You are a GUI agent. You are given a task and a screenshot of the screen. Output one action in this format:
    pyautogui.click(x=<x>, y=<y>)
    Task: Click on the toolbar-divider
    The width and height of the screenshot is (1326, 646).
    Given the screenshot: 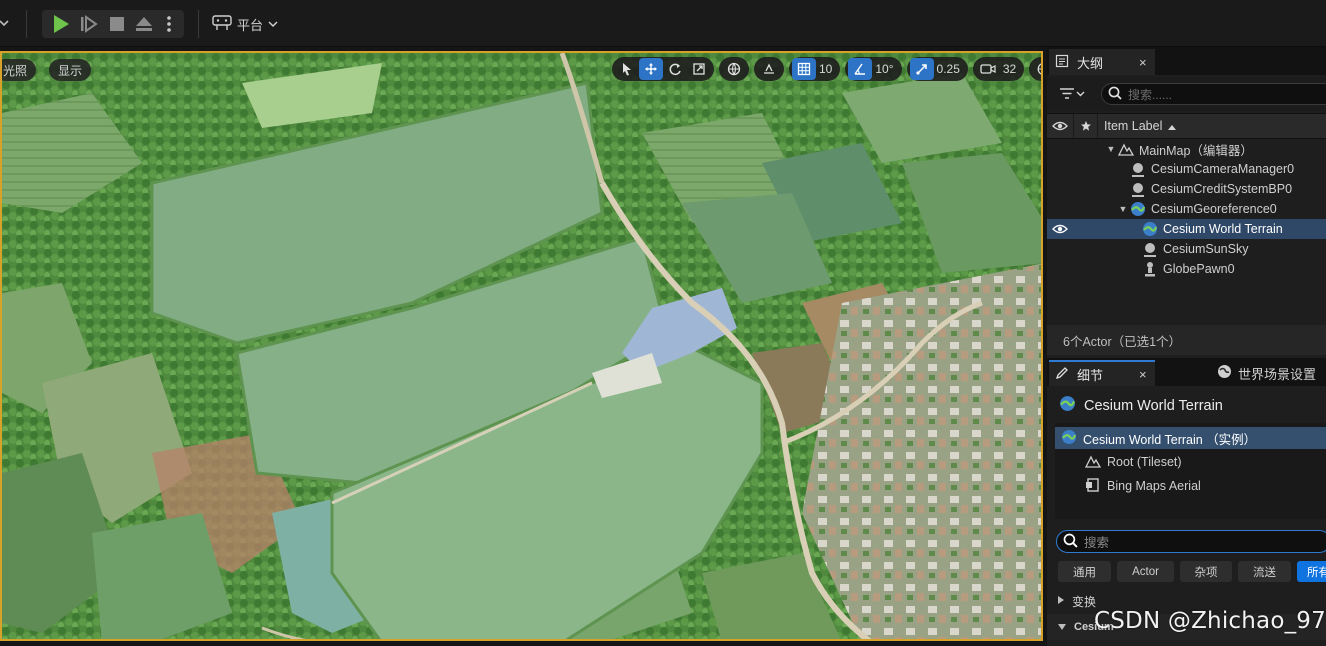 What is the action you would take?
    pyautogui.click(x=198, y=24)
    